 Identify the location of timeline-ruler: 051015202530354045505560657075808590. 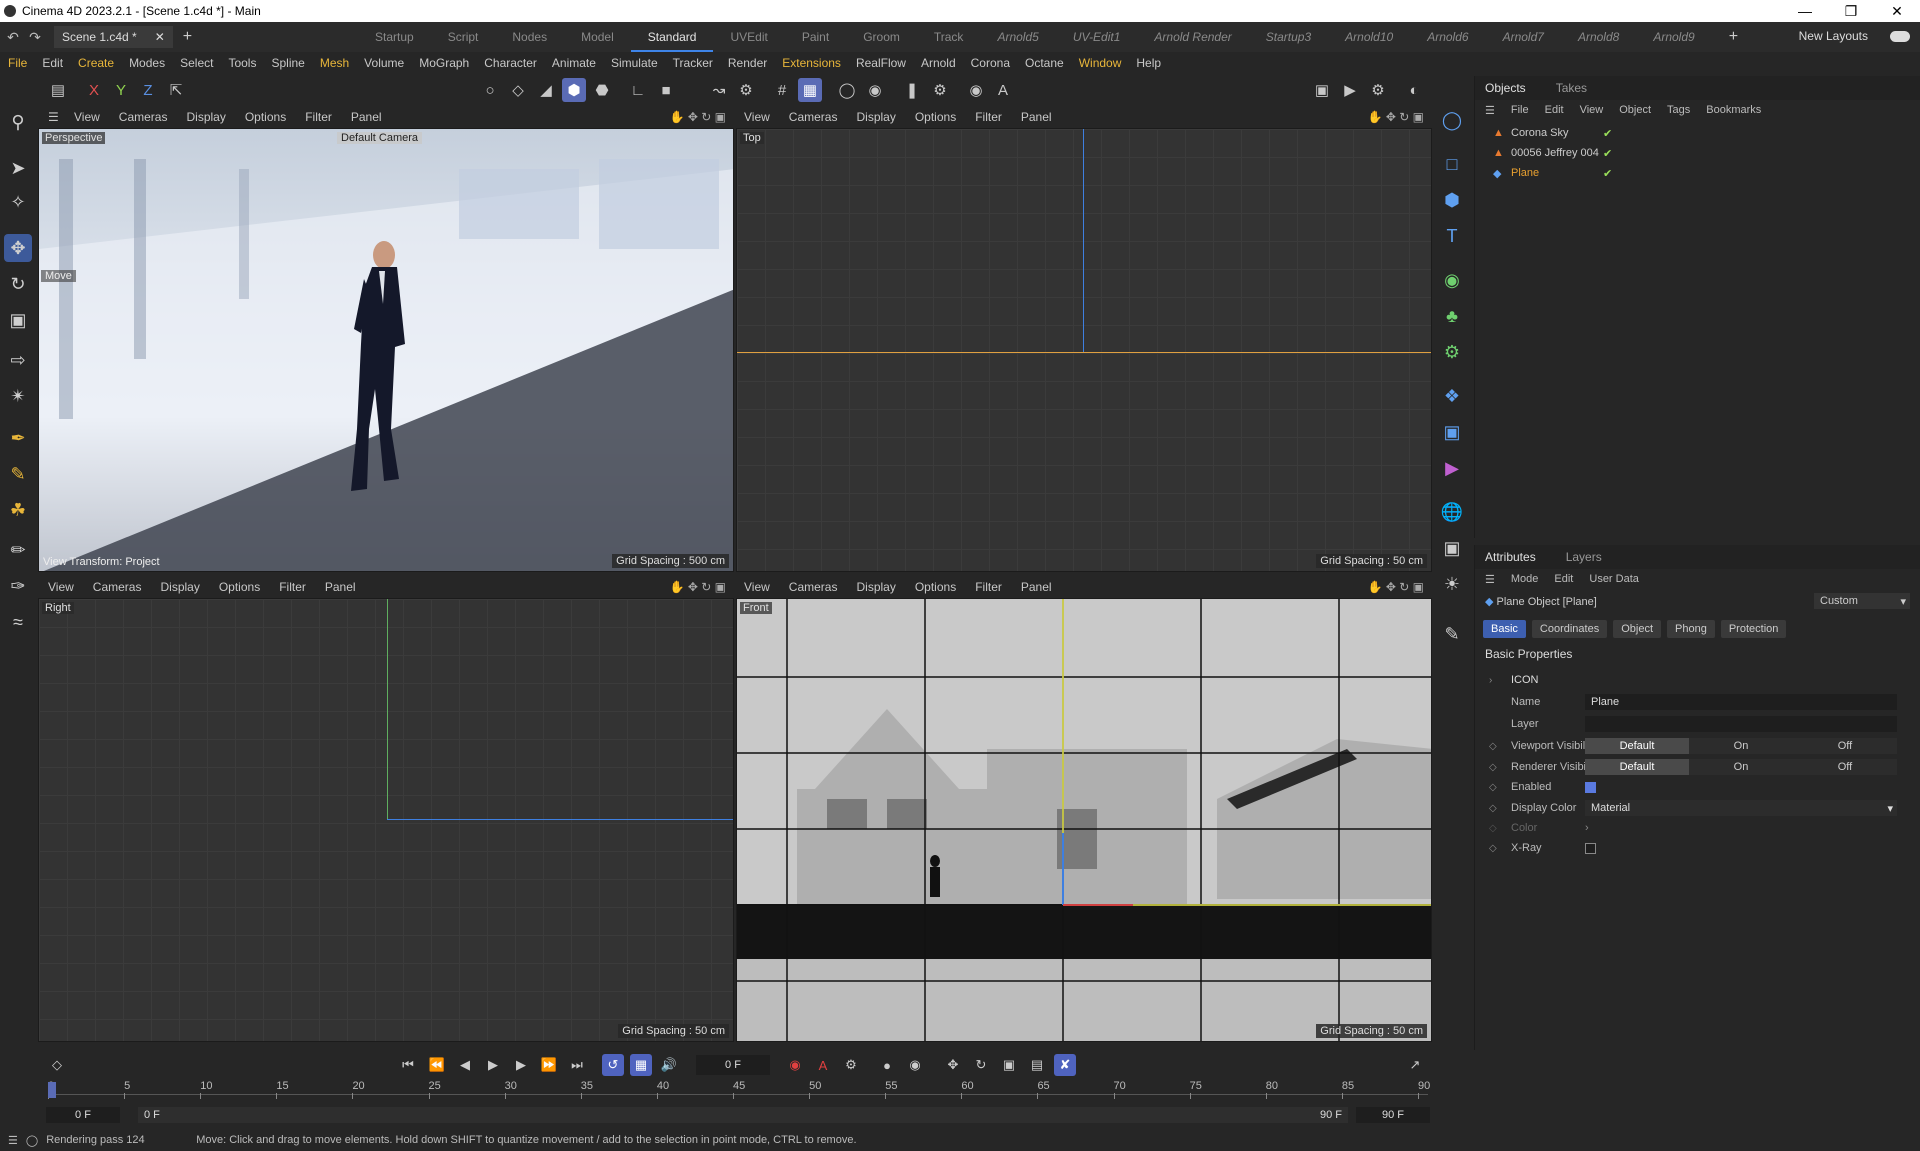
(739, 1091).